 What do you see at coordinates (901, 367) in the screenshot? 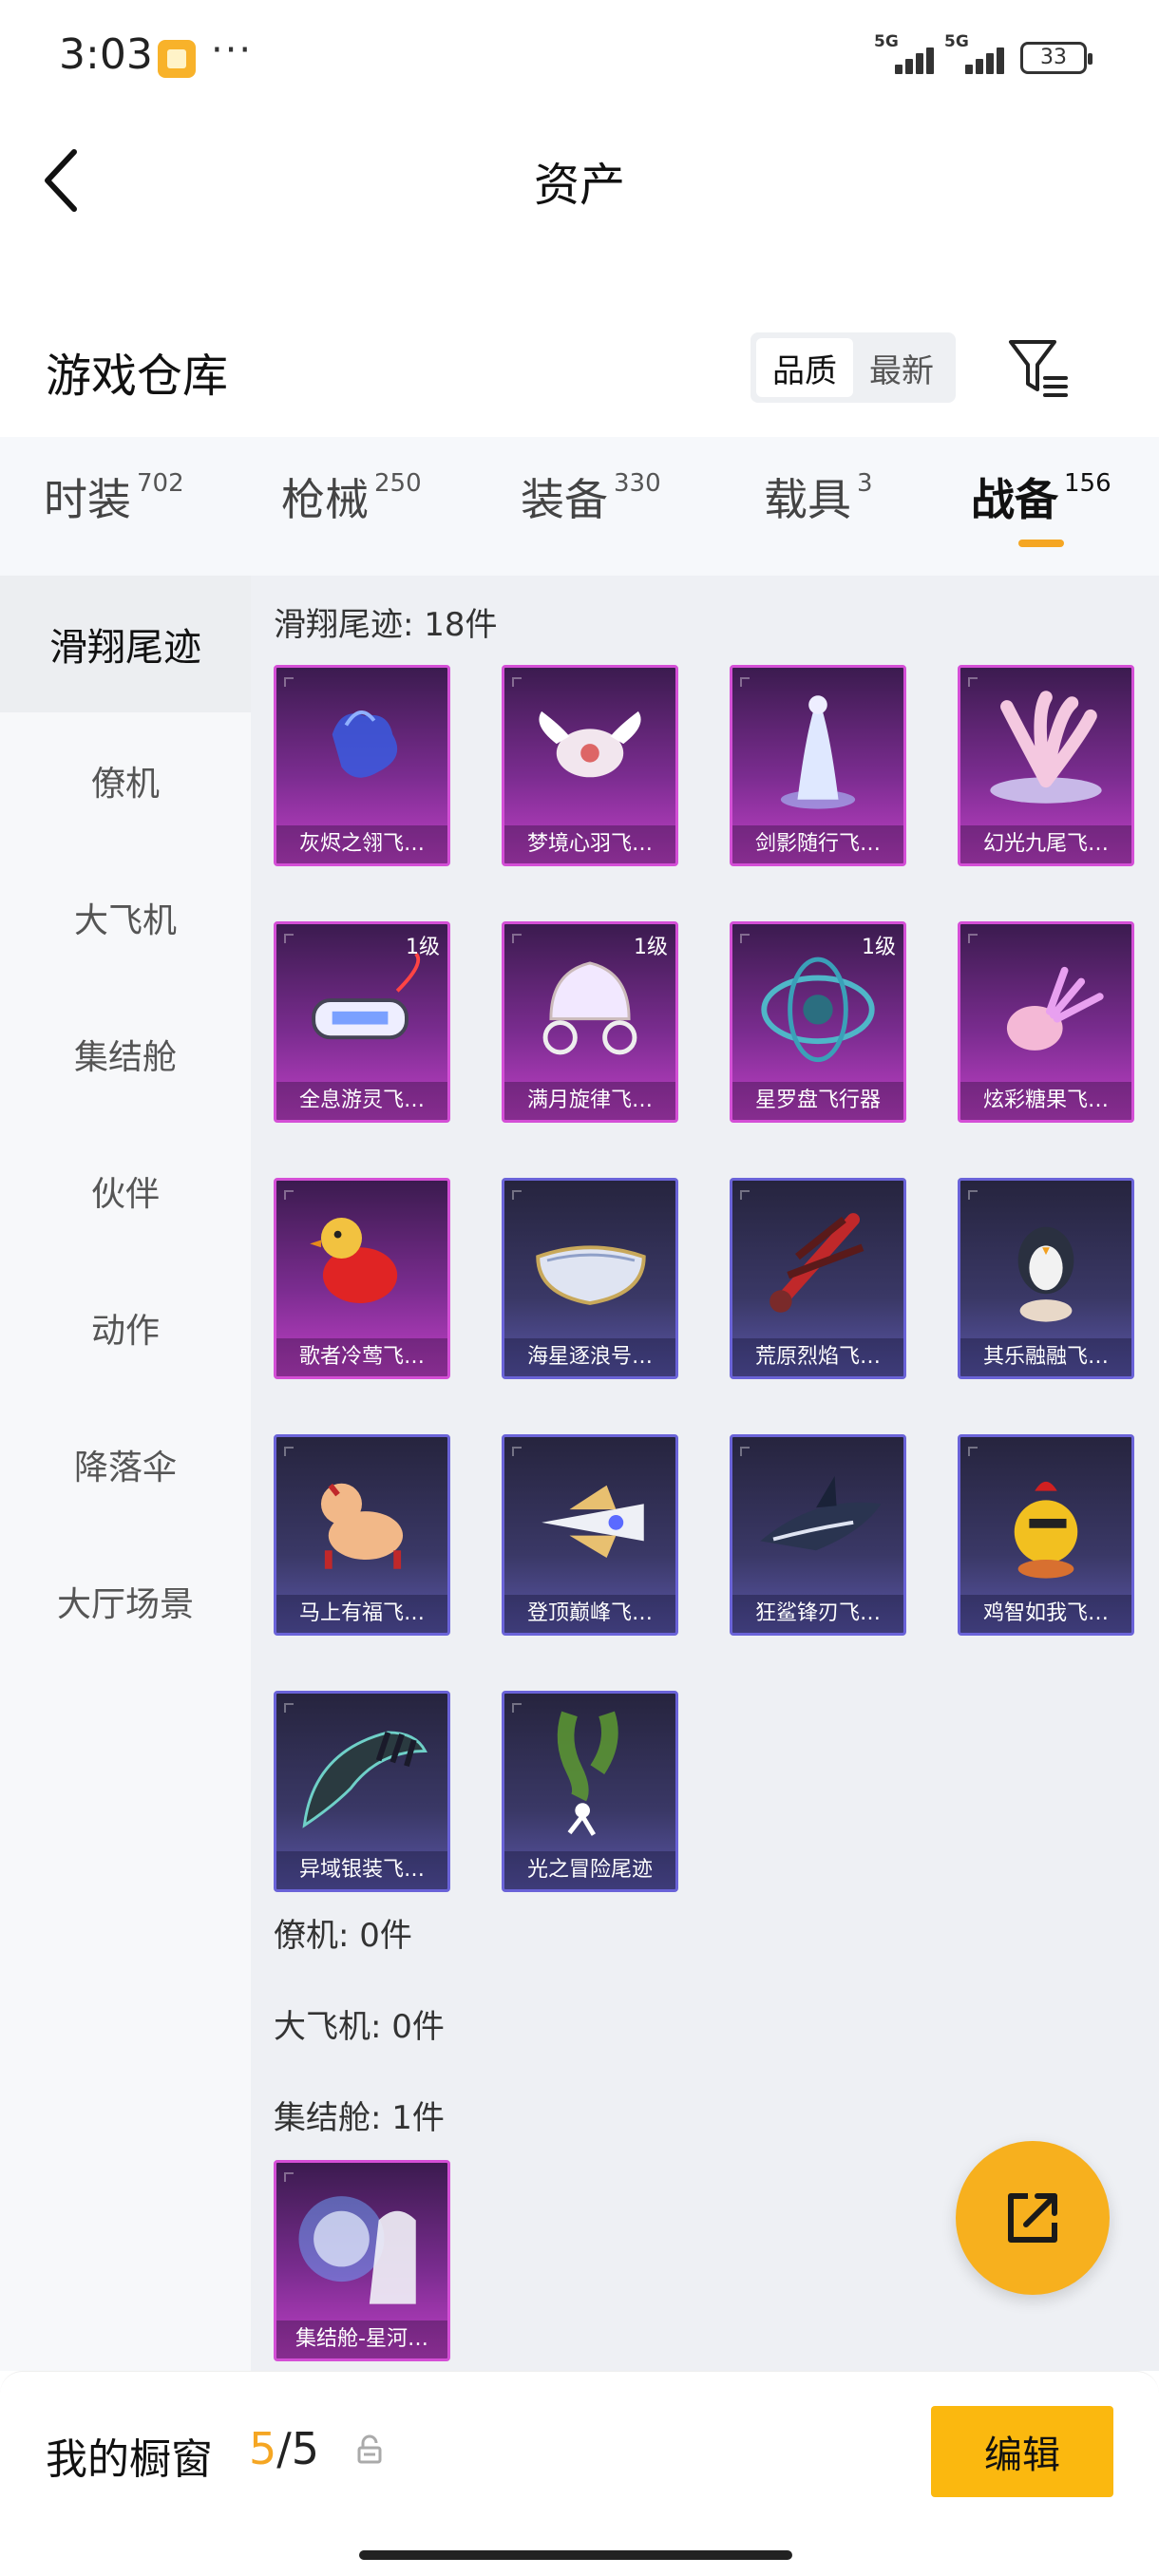
I see `sort-newest-option: 最新` at bounding box center [901, 367].